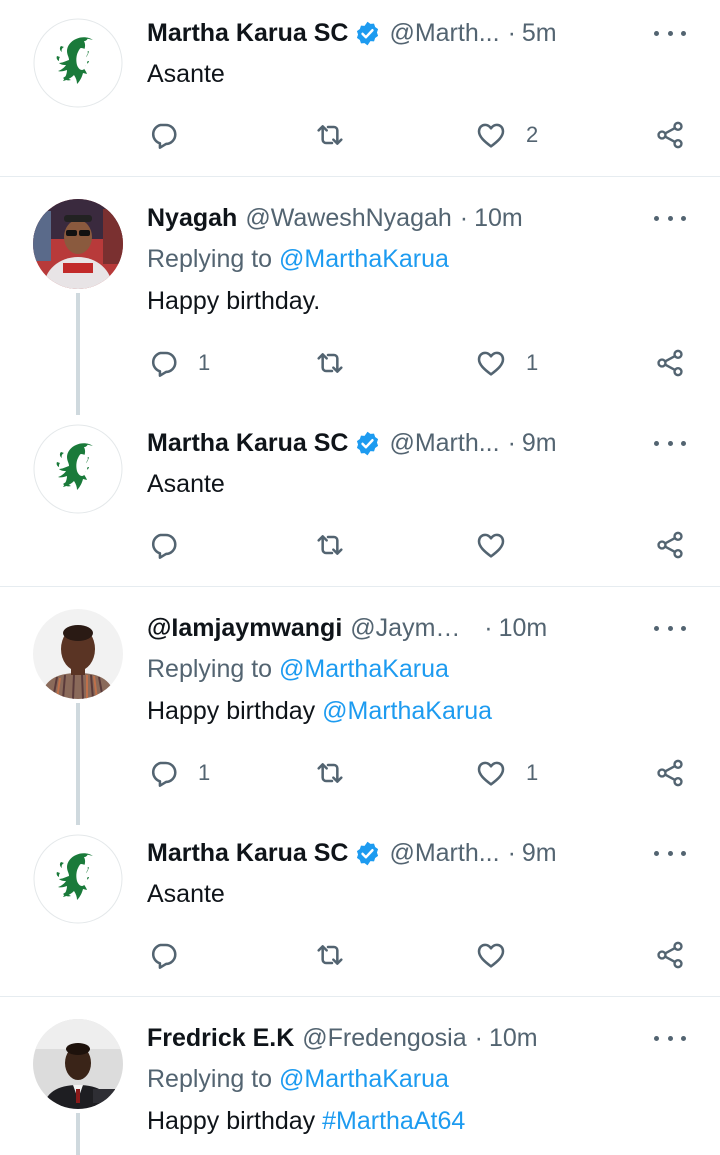  What do you see at coordinates (192, 218) in the screenshot?
I see `display-name: Nyagah` at bounding box center [192, 218].